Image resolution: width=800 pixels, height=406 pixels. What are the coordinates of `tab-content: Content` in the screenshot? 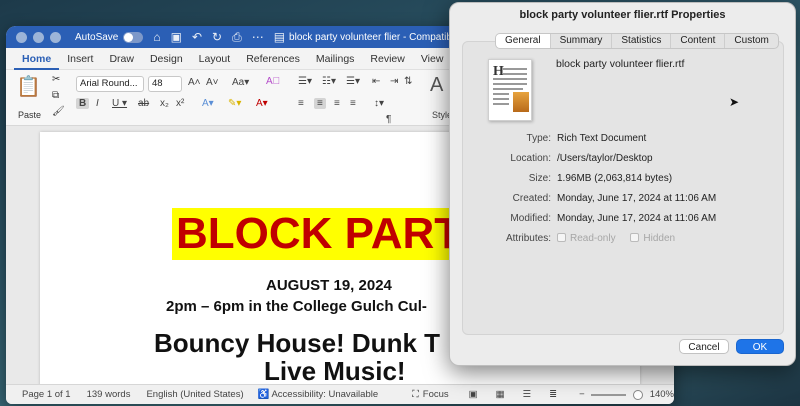 It's located at (698, 41).